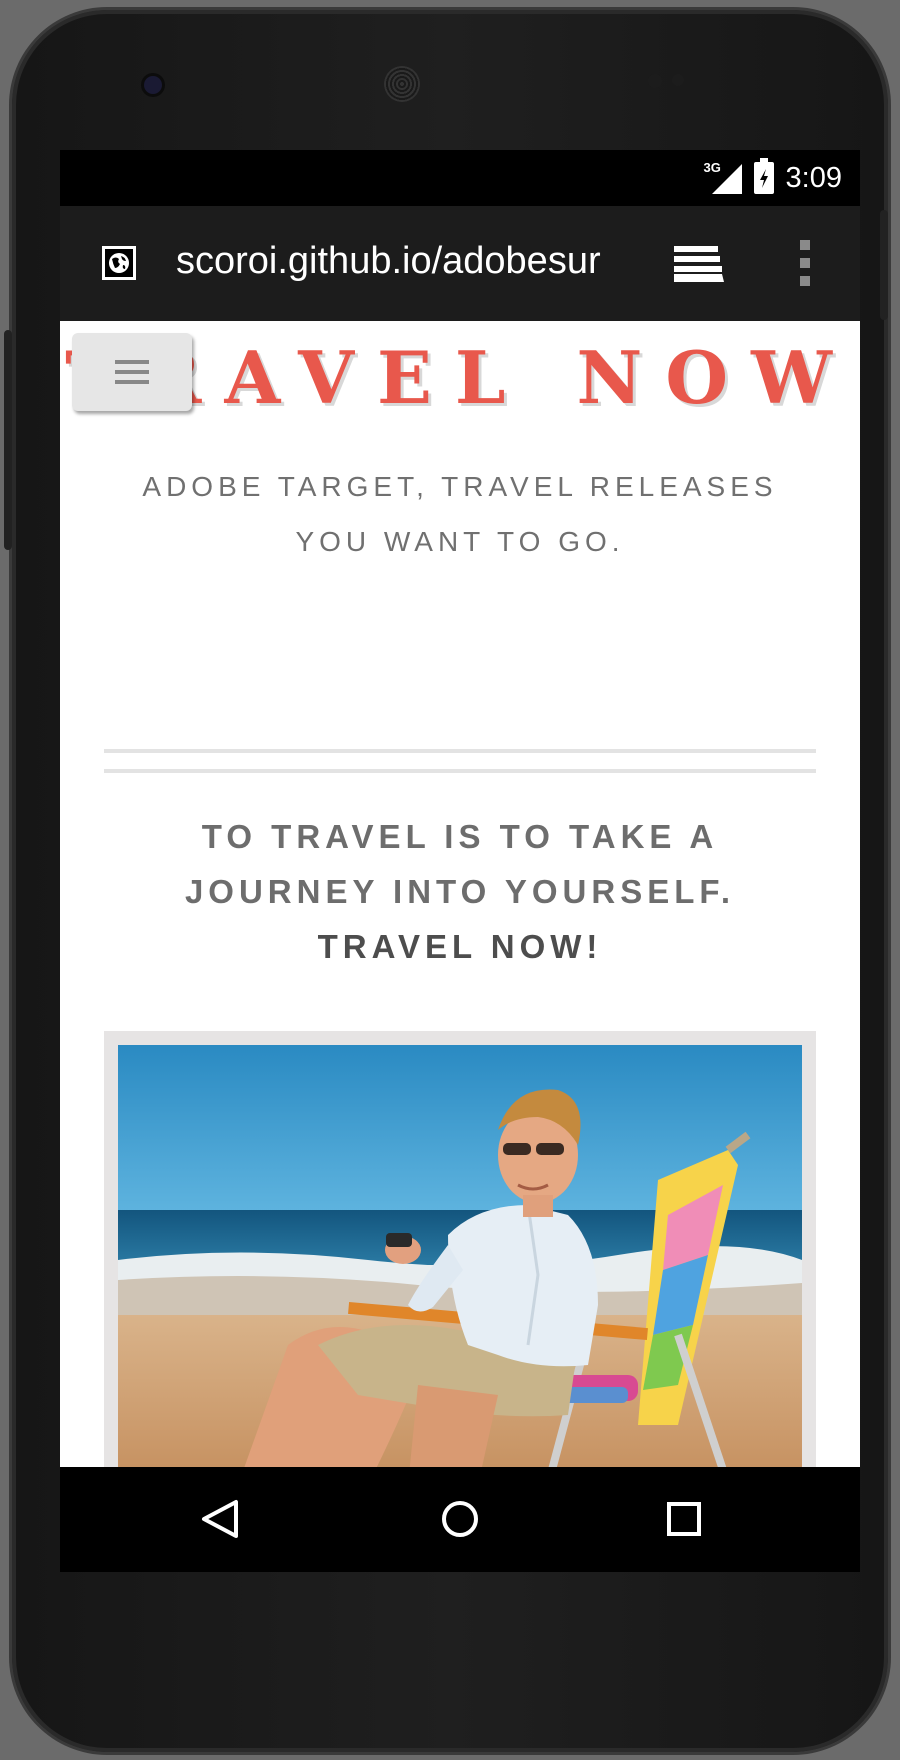 The image size is (900, 1760). I want to click on overflow-menu-icon, so click(805, 265).